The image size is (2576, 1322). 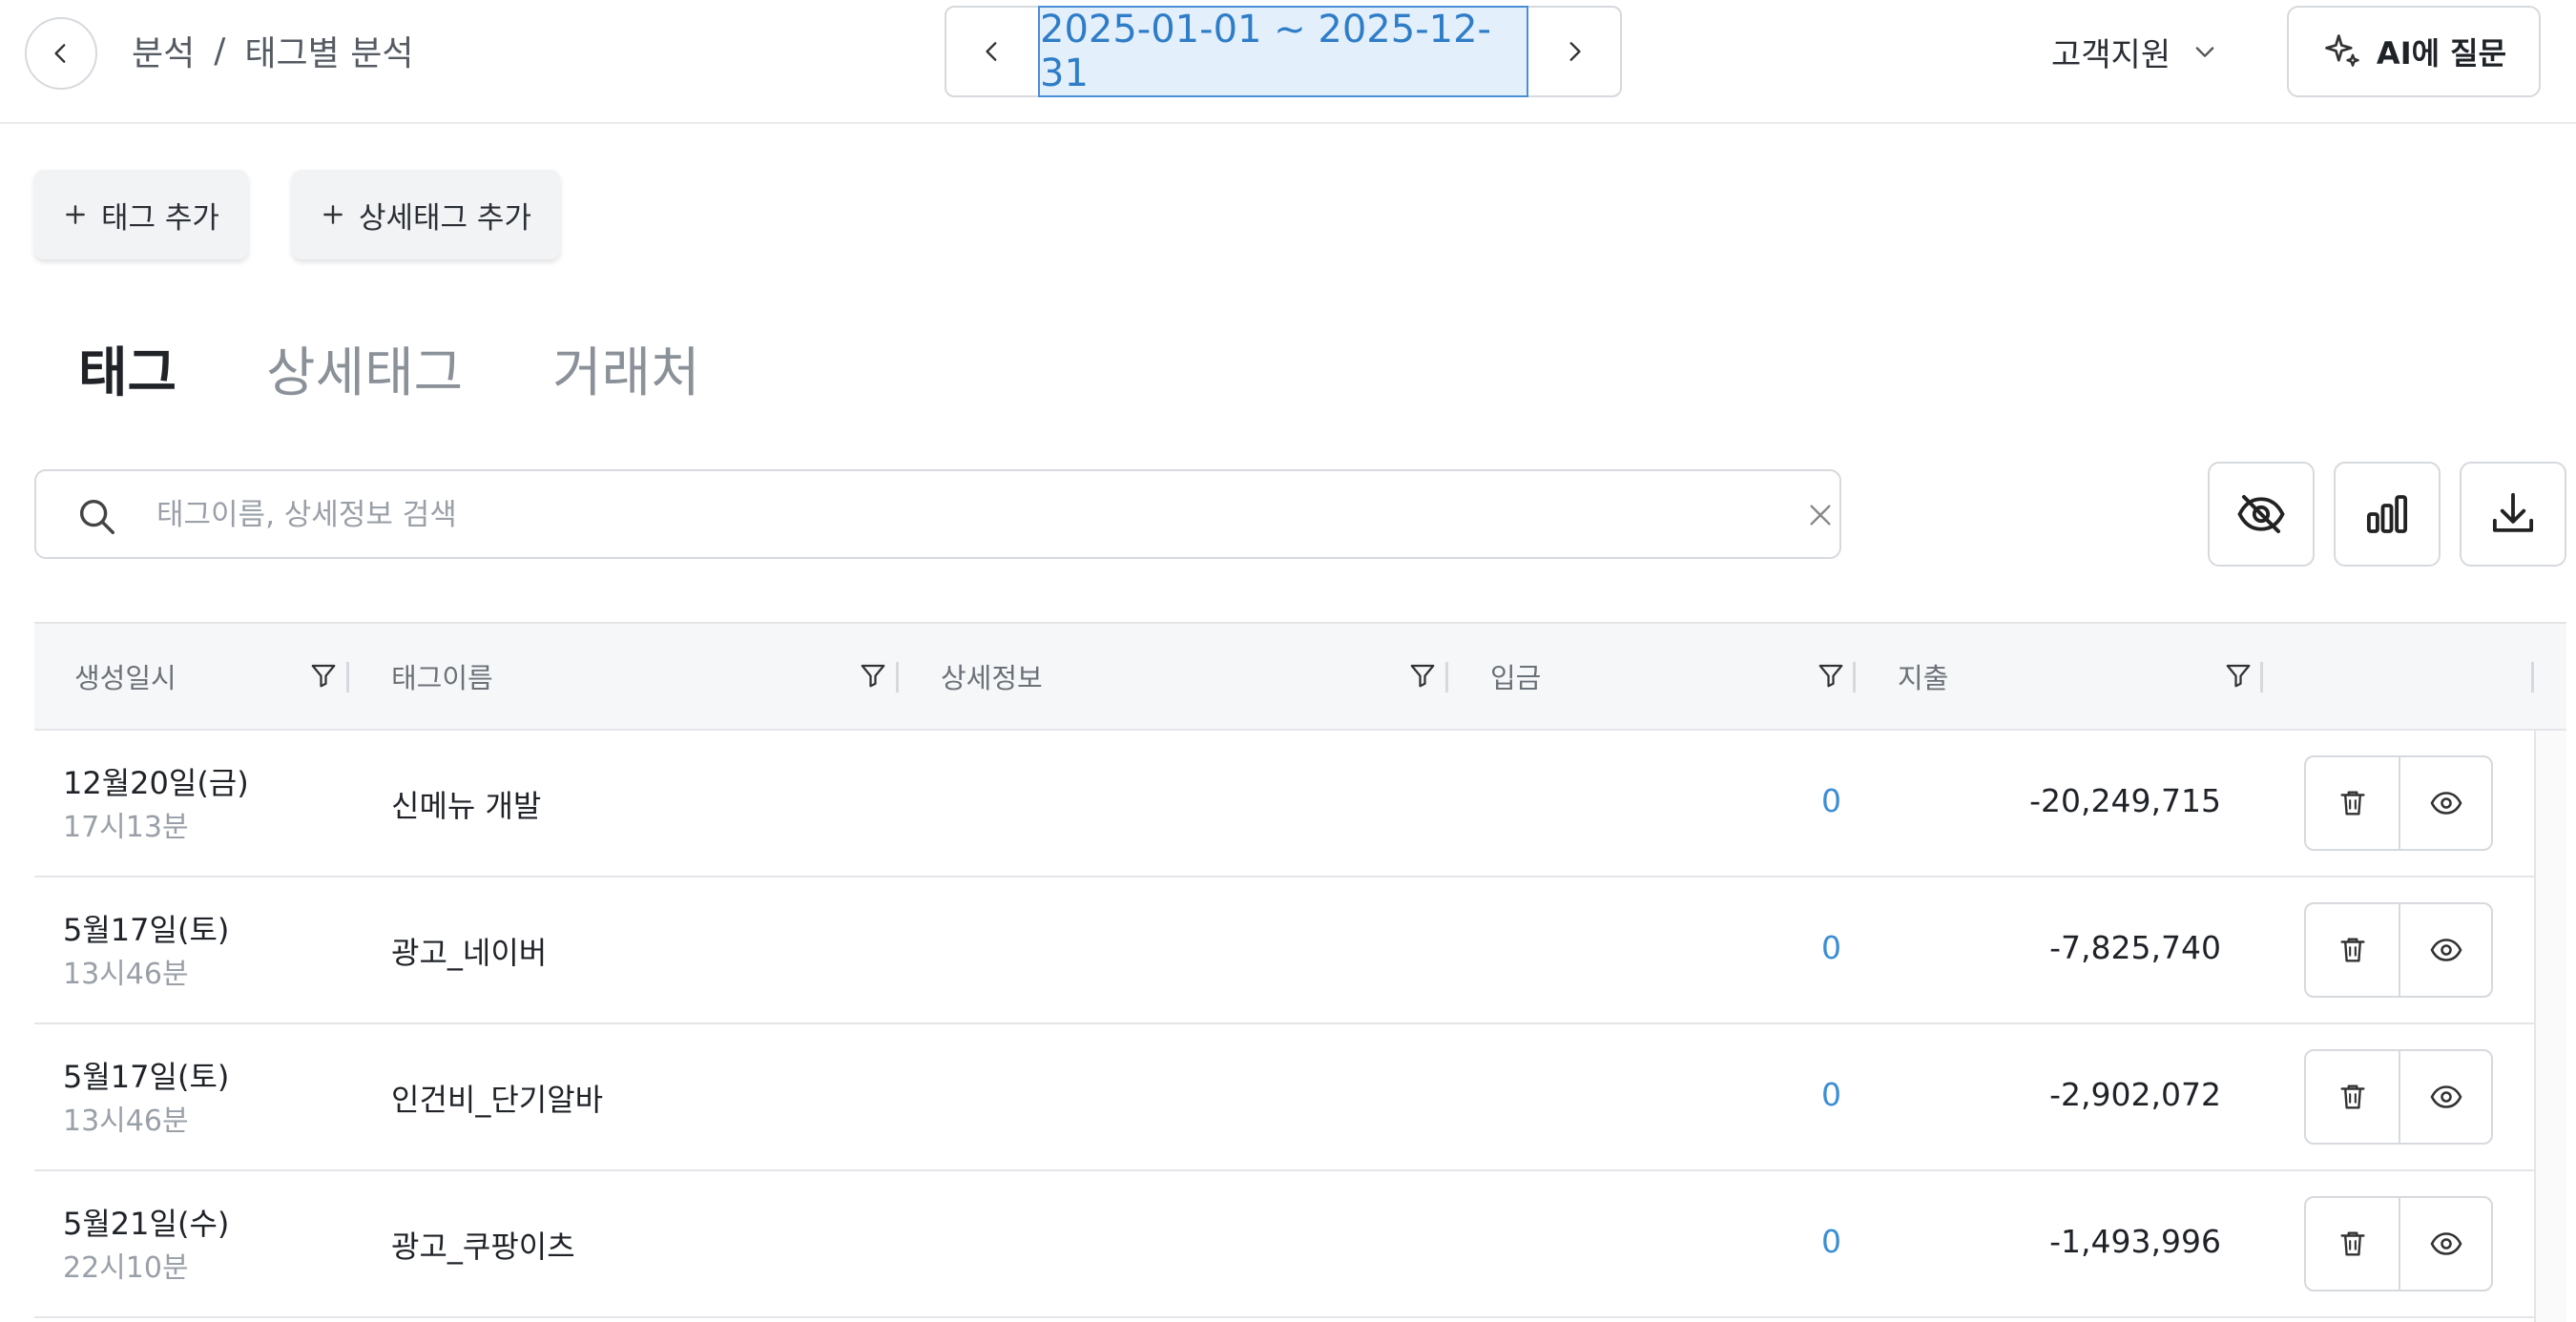 I want to click on column-tag-name: 태그이름, so click(x=658, y=676).